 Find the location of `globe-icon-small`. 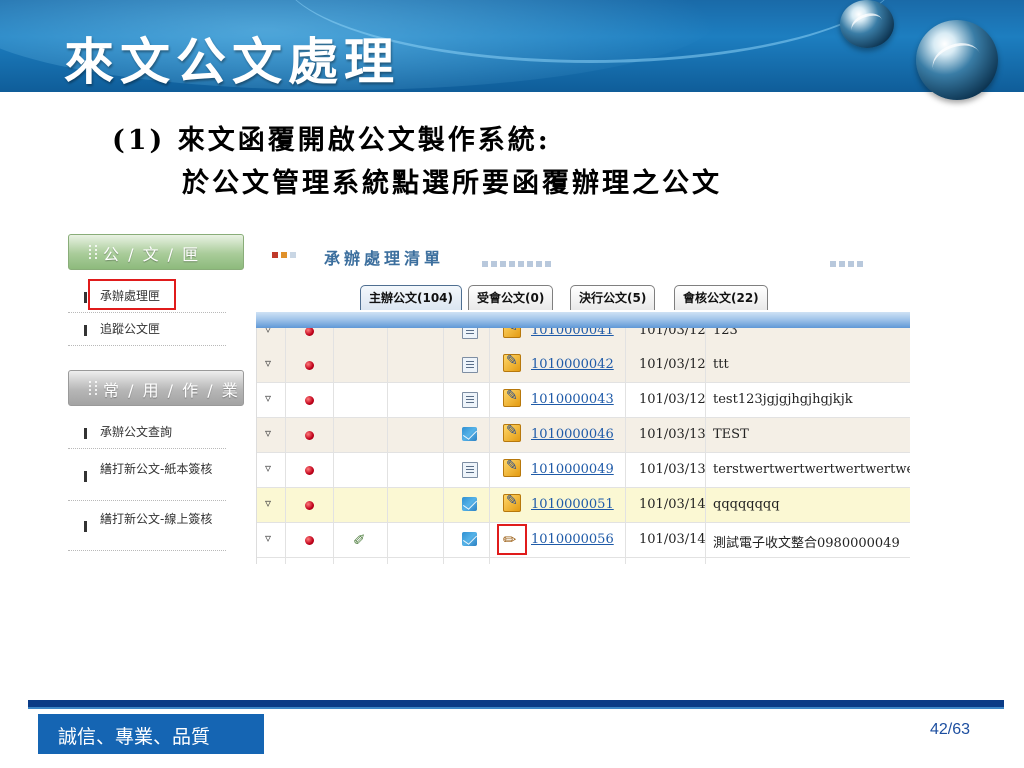

globe-icon-small is located at coordinates (867, 24).